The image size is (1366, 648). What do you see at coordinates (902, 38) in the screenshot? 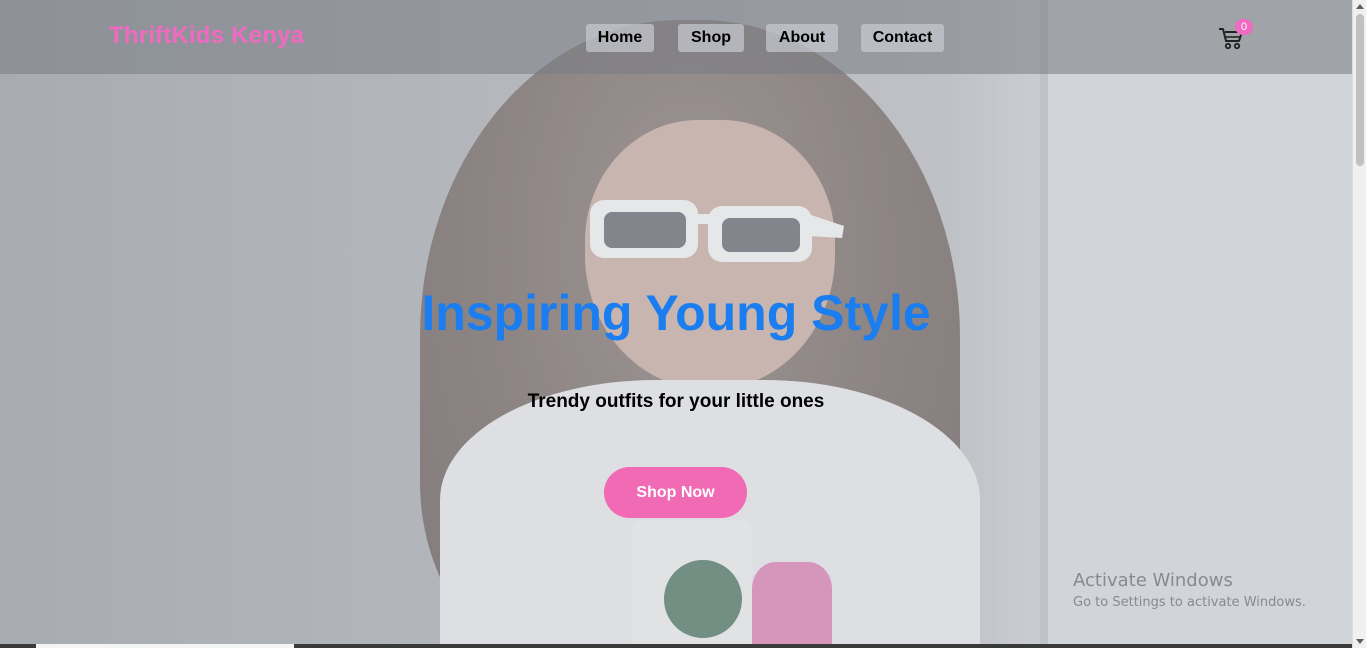
I see `nav-contact: Contact` at bounding box center [902, 38].